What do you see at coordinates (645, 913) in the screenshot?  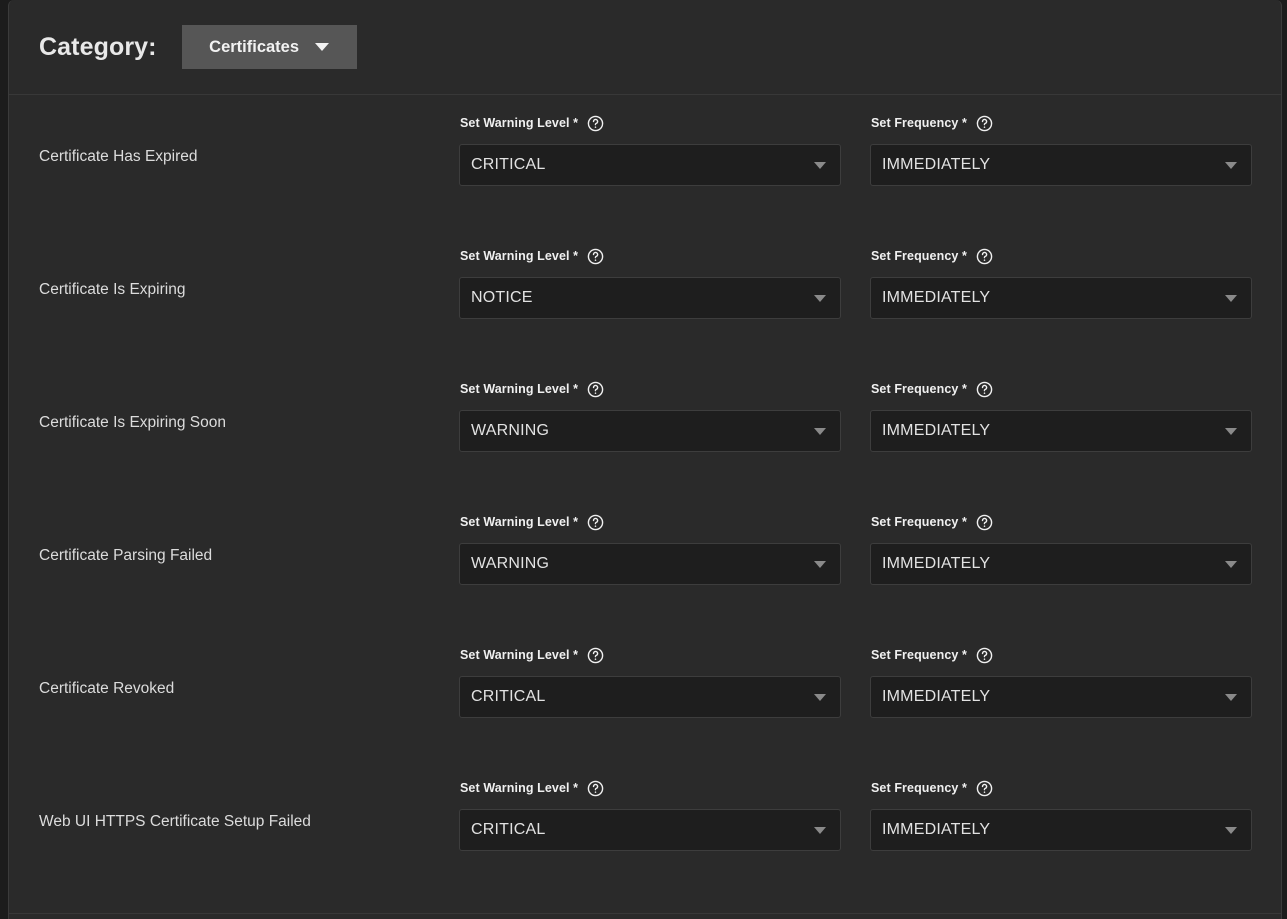 I see `bottom-divider` at bounding box center [645, 913].